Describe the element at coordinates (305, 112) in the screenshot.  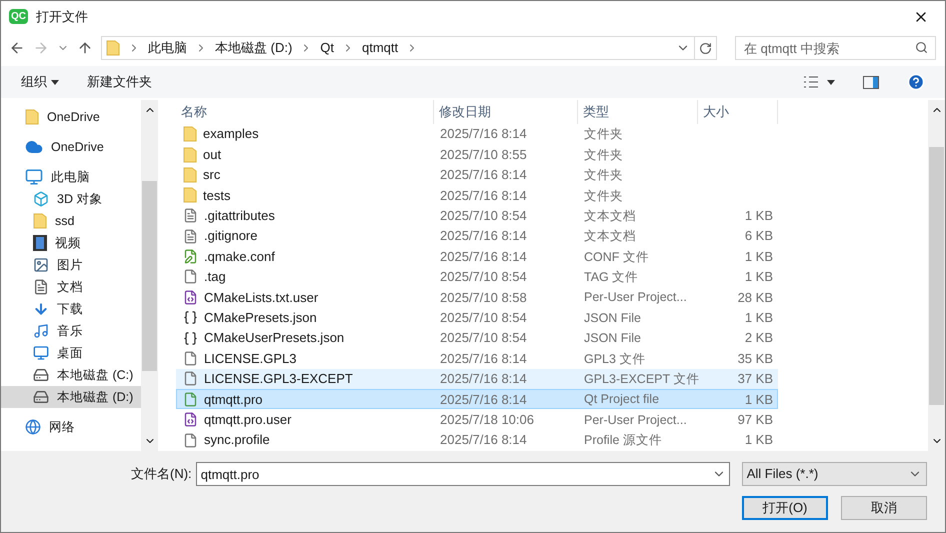
I see `column-header: 名称` at that location.